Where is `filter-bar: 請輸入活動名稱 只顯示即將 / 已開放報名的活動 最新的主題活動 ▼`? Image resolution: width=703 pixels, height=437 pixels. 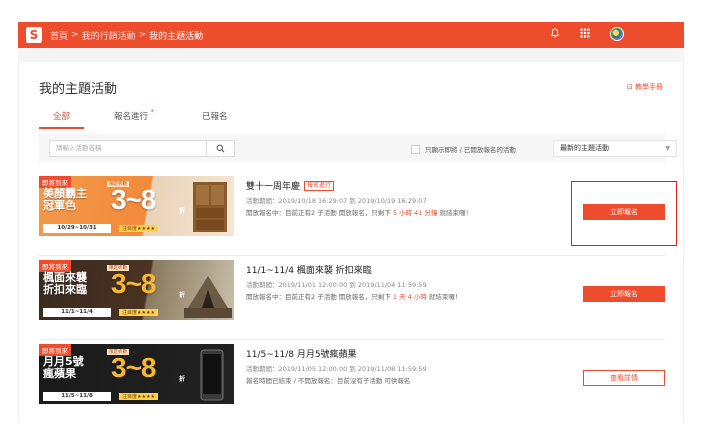 filter-bar: 請輸入活動名稱 只顯示即將 / 已開放報名的活動 最新的主題活動 ▼ is located at coordinates (358, 148).